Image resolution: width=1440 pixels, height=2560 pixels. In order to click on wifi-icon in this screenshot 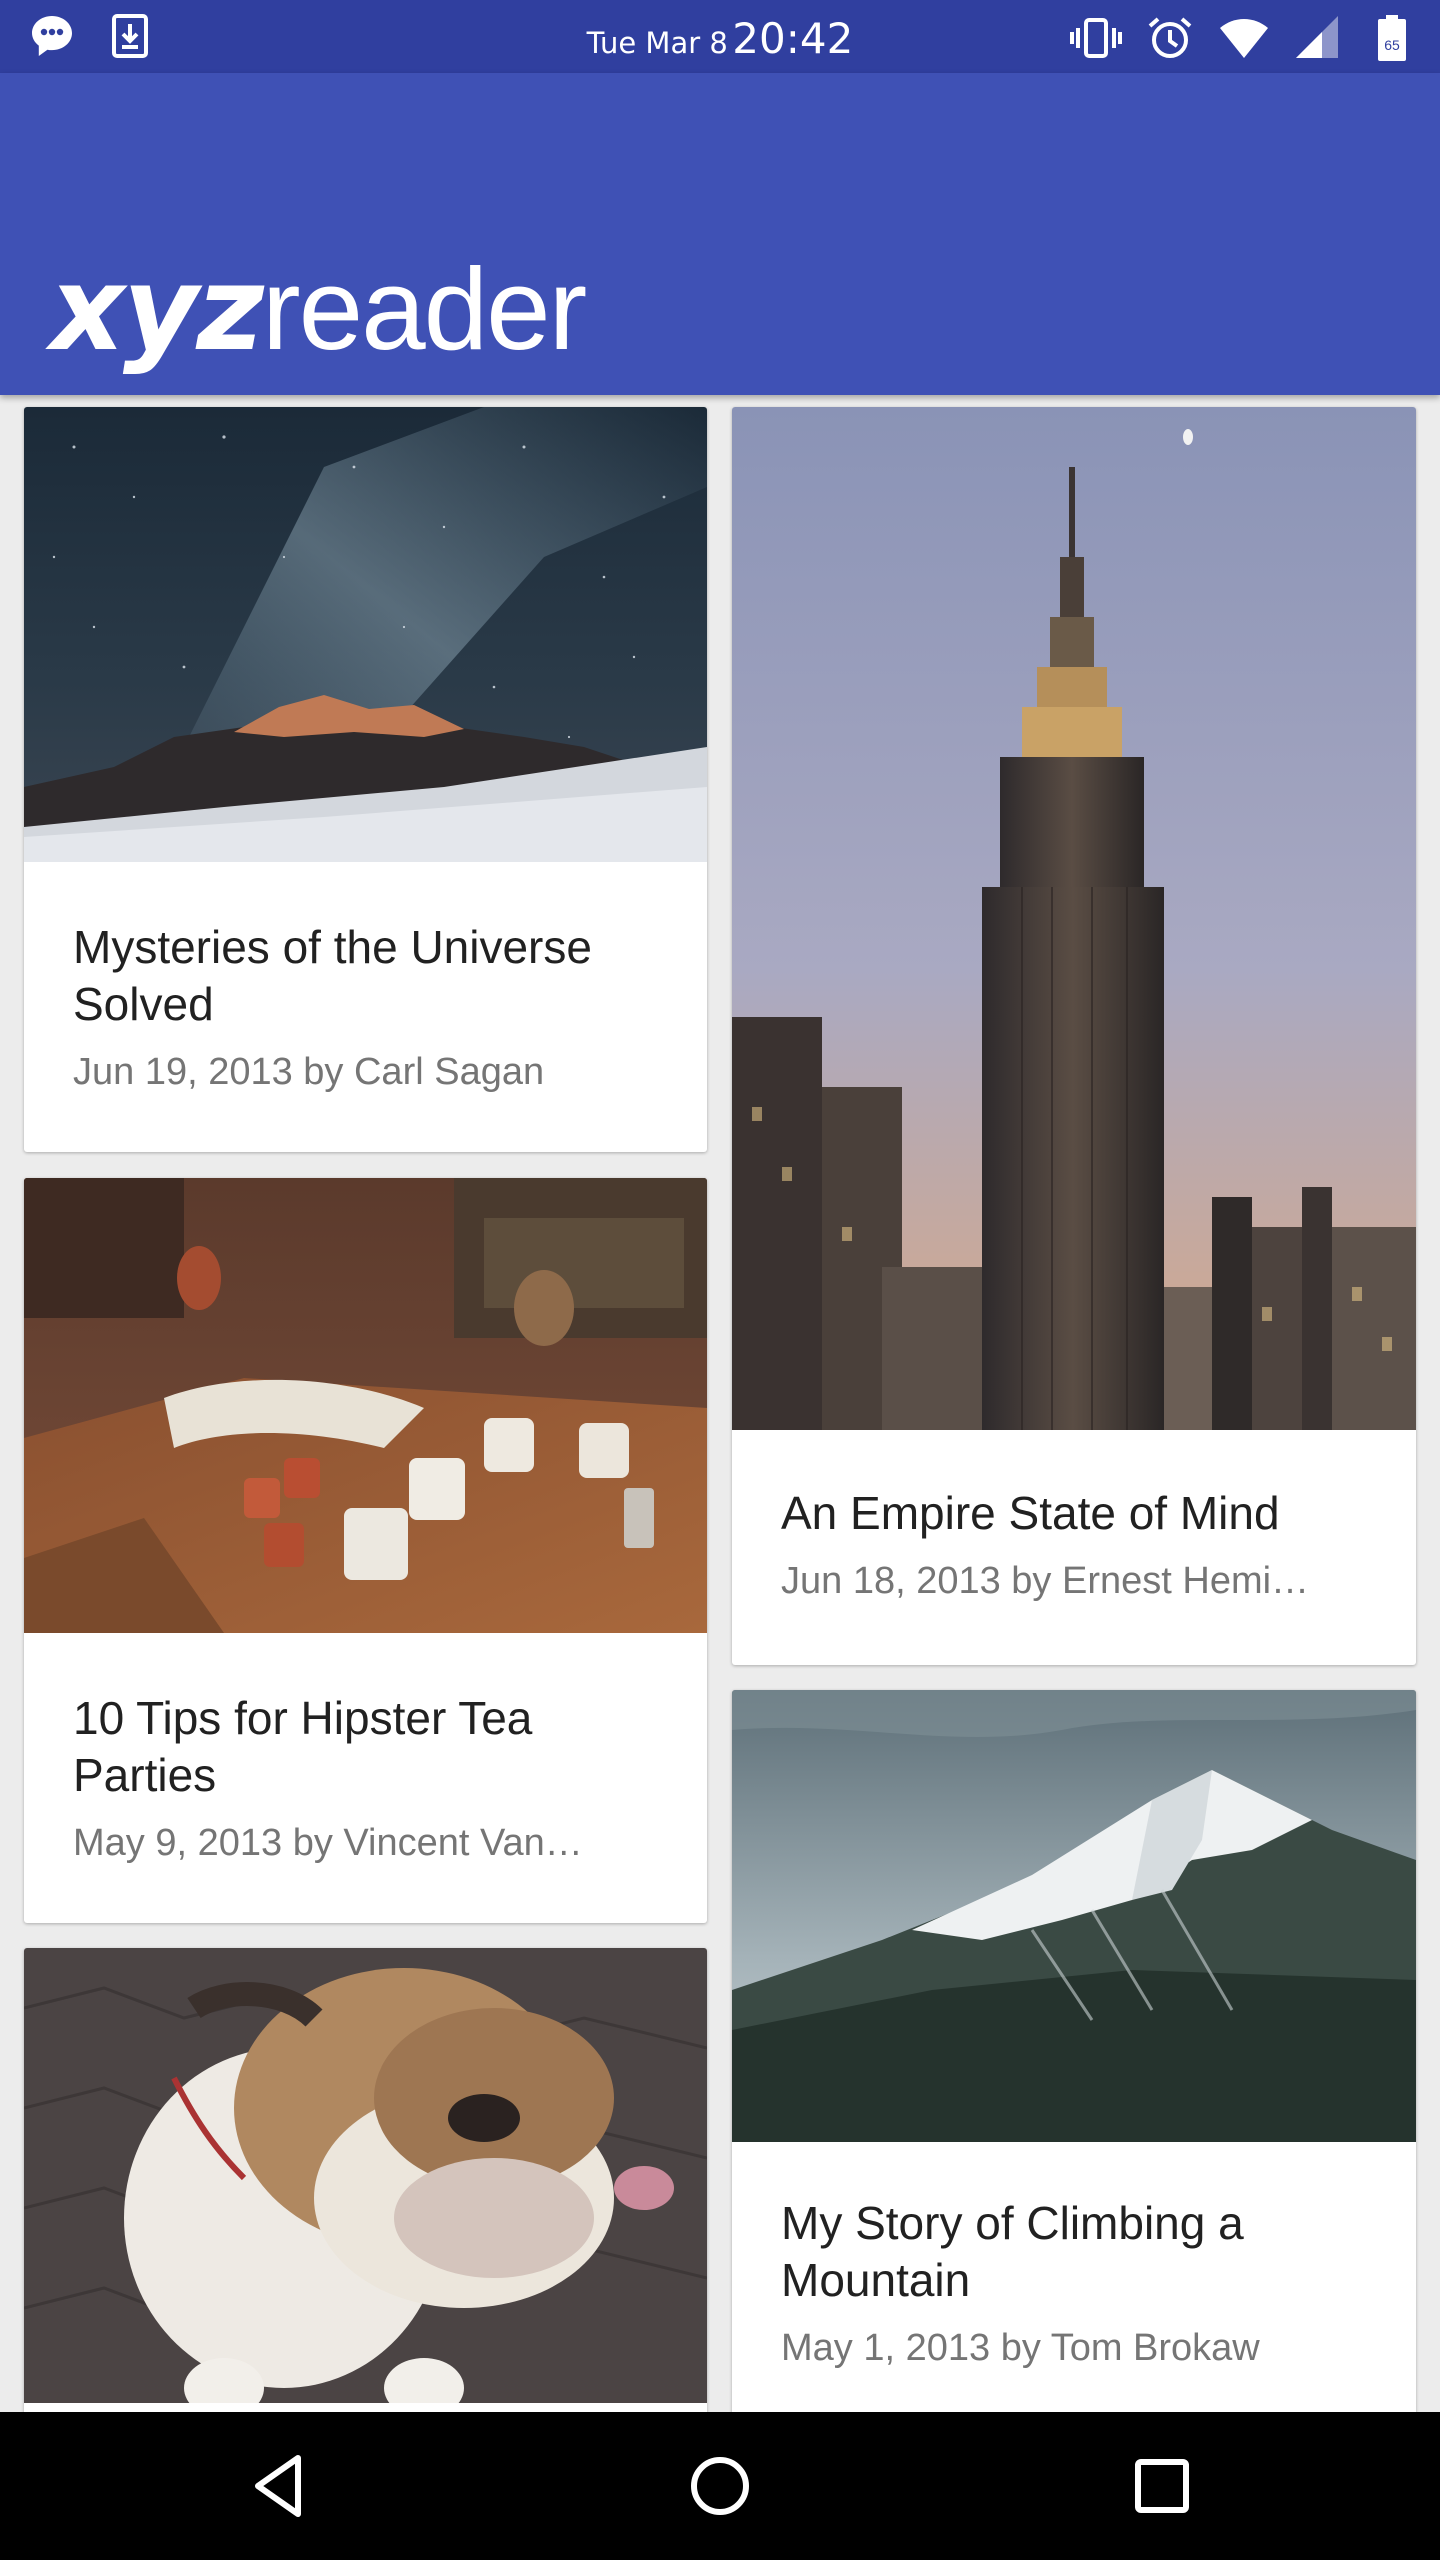, I will do `click(1244, 38)`.